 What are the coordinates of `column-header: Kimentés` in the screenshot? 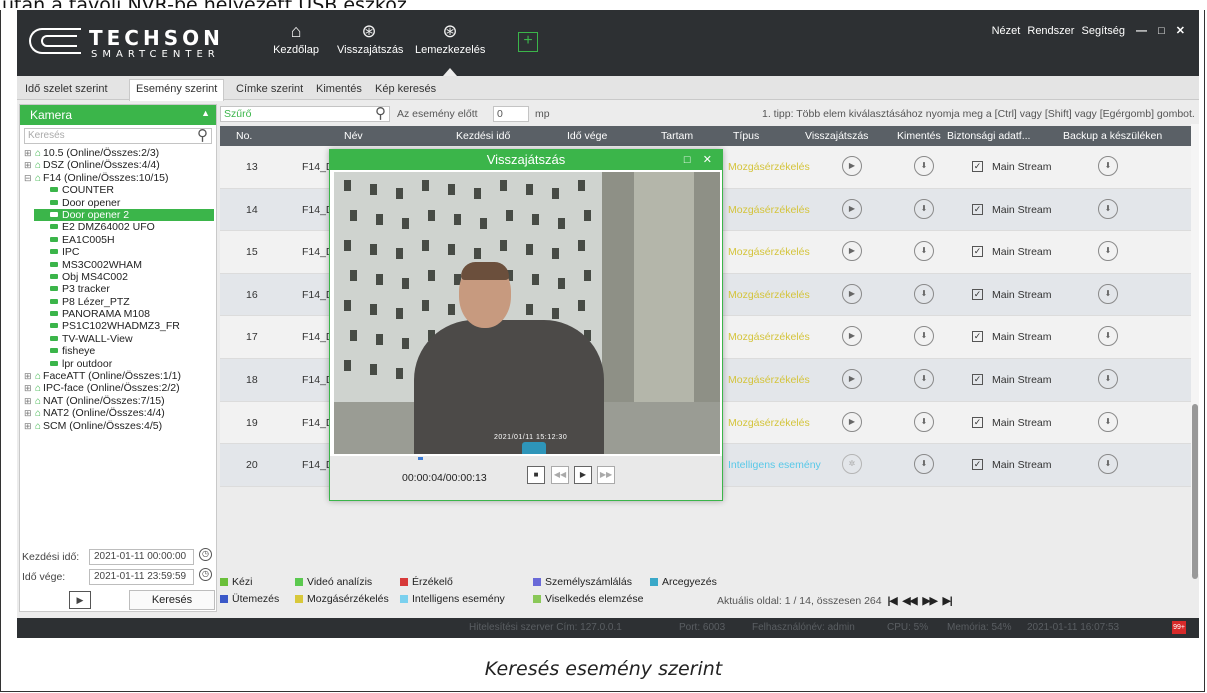 It's located at (919, 136).